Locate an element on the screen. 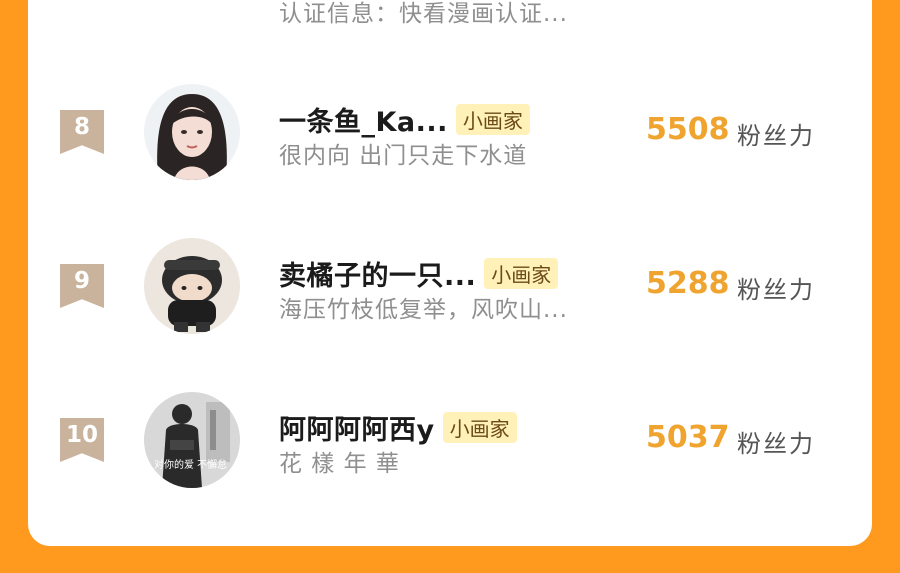  fan-score: 5288 is located at coordinates (688, 283).